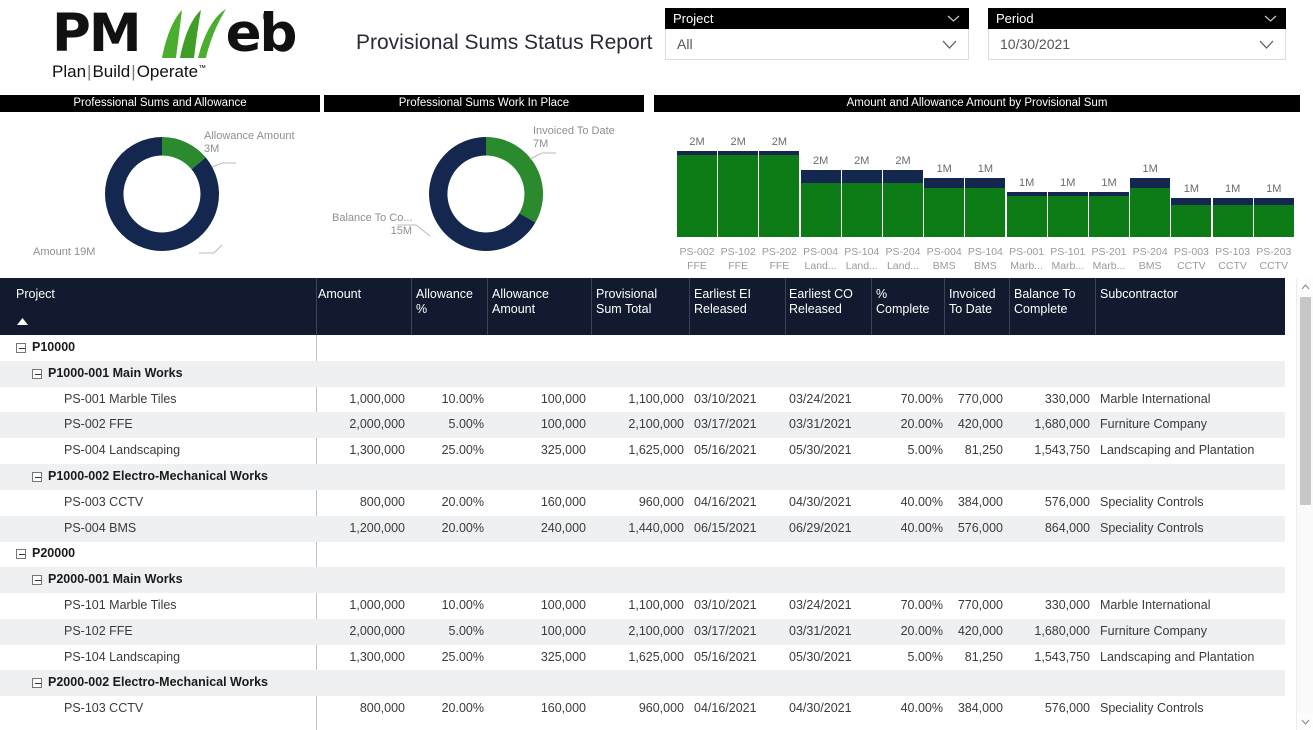 Image resolution: width=1313 pixels, height=730 pixels. I want to click on table-row: P20000, so click(642, 554).